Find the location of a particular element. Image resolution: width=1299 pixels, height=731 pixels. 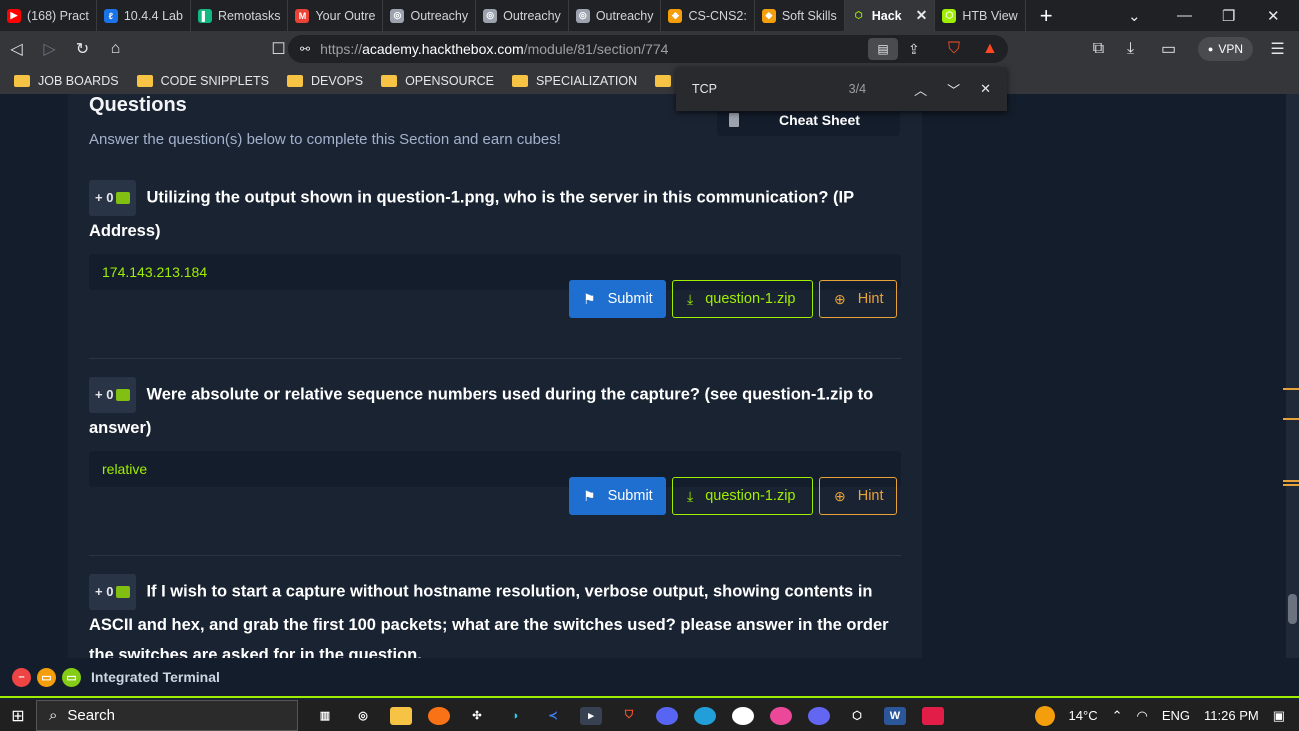

divider is located at coordinates (495, 358).